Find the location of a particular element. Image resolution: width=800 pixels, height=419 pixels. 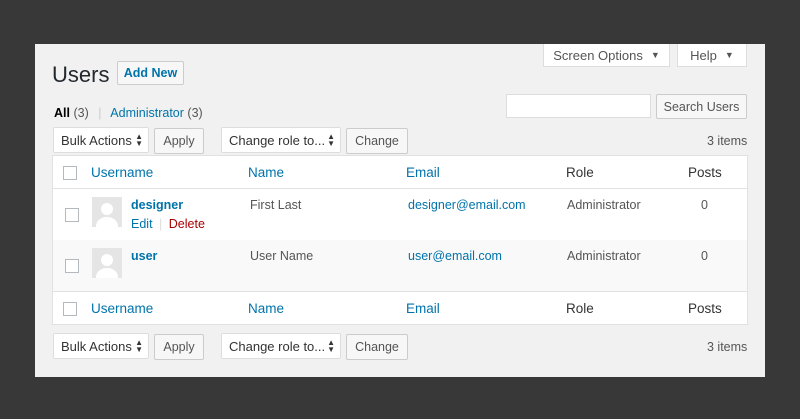

username-link: user is located at coordinates (144, 256).